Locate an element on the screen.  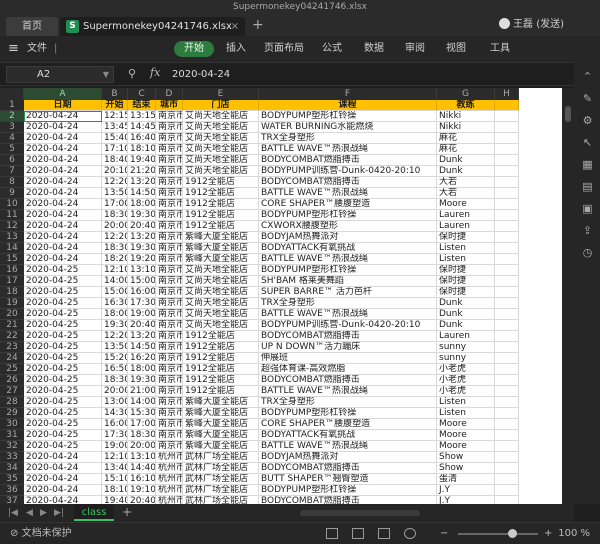
row-header: 26 is located at coordinates (12, 380).